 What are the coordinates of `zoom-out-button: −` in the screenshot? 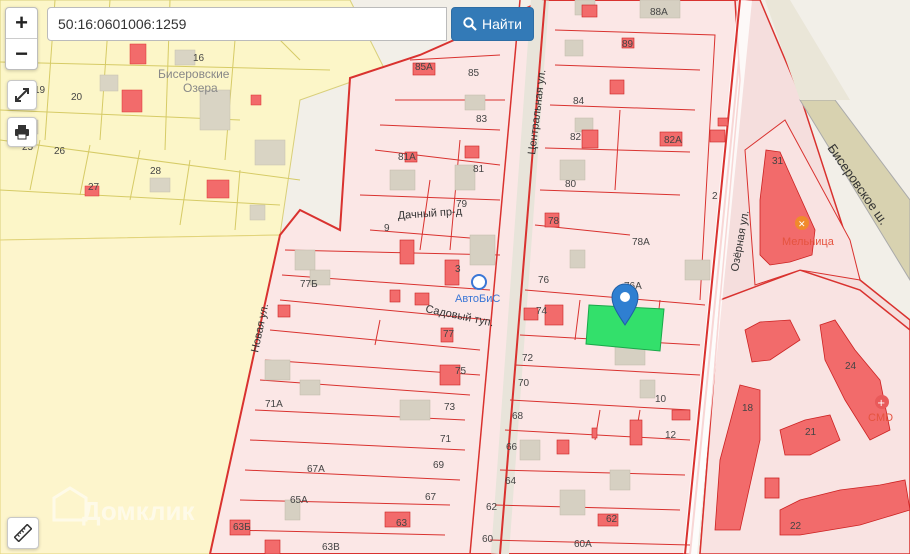 It's located at (21, 53).